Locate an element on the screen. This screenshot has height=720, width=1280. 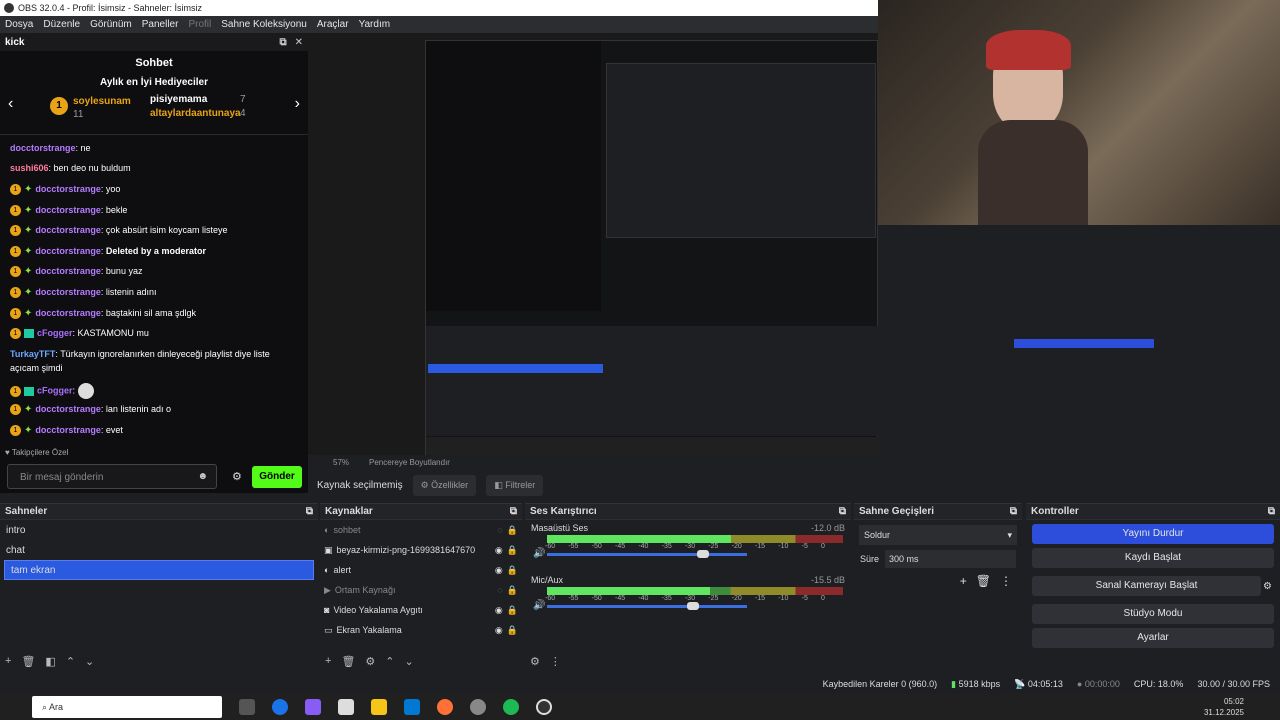
chat-message-continuation: açıcam şimdi is located at coordinates (36, 368).